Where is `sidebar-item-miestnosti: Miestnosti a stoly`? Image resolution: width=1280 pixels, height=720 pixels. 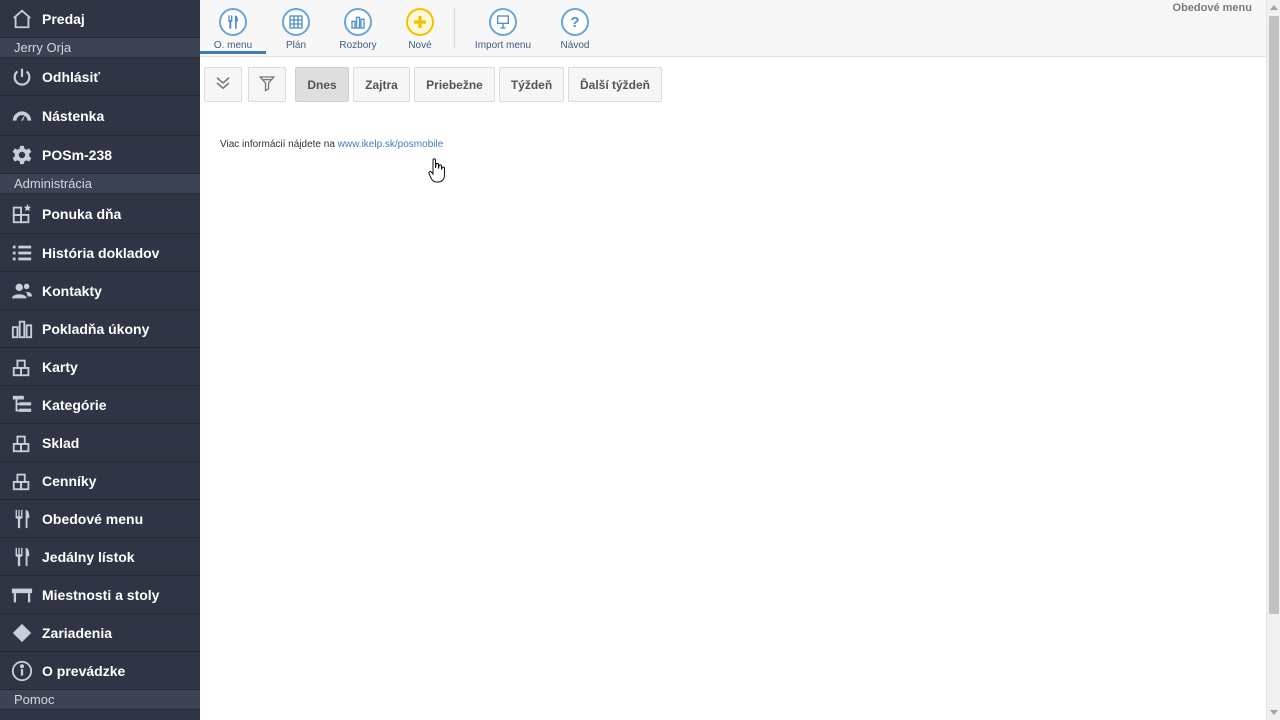
sidebar-item-miestnosti: Miestnosti a stoly is located at coordinates (100, 595).